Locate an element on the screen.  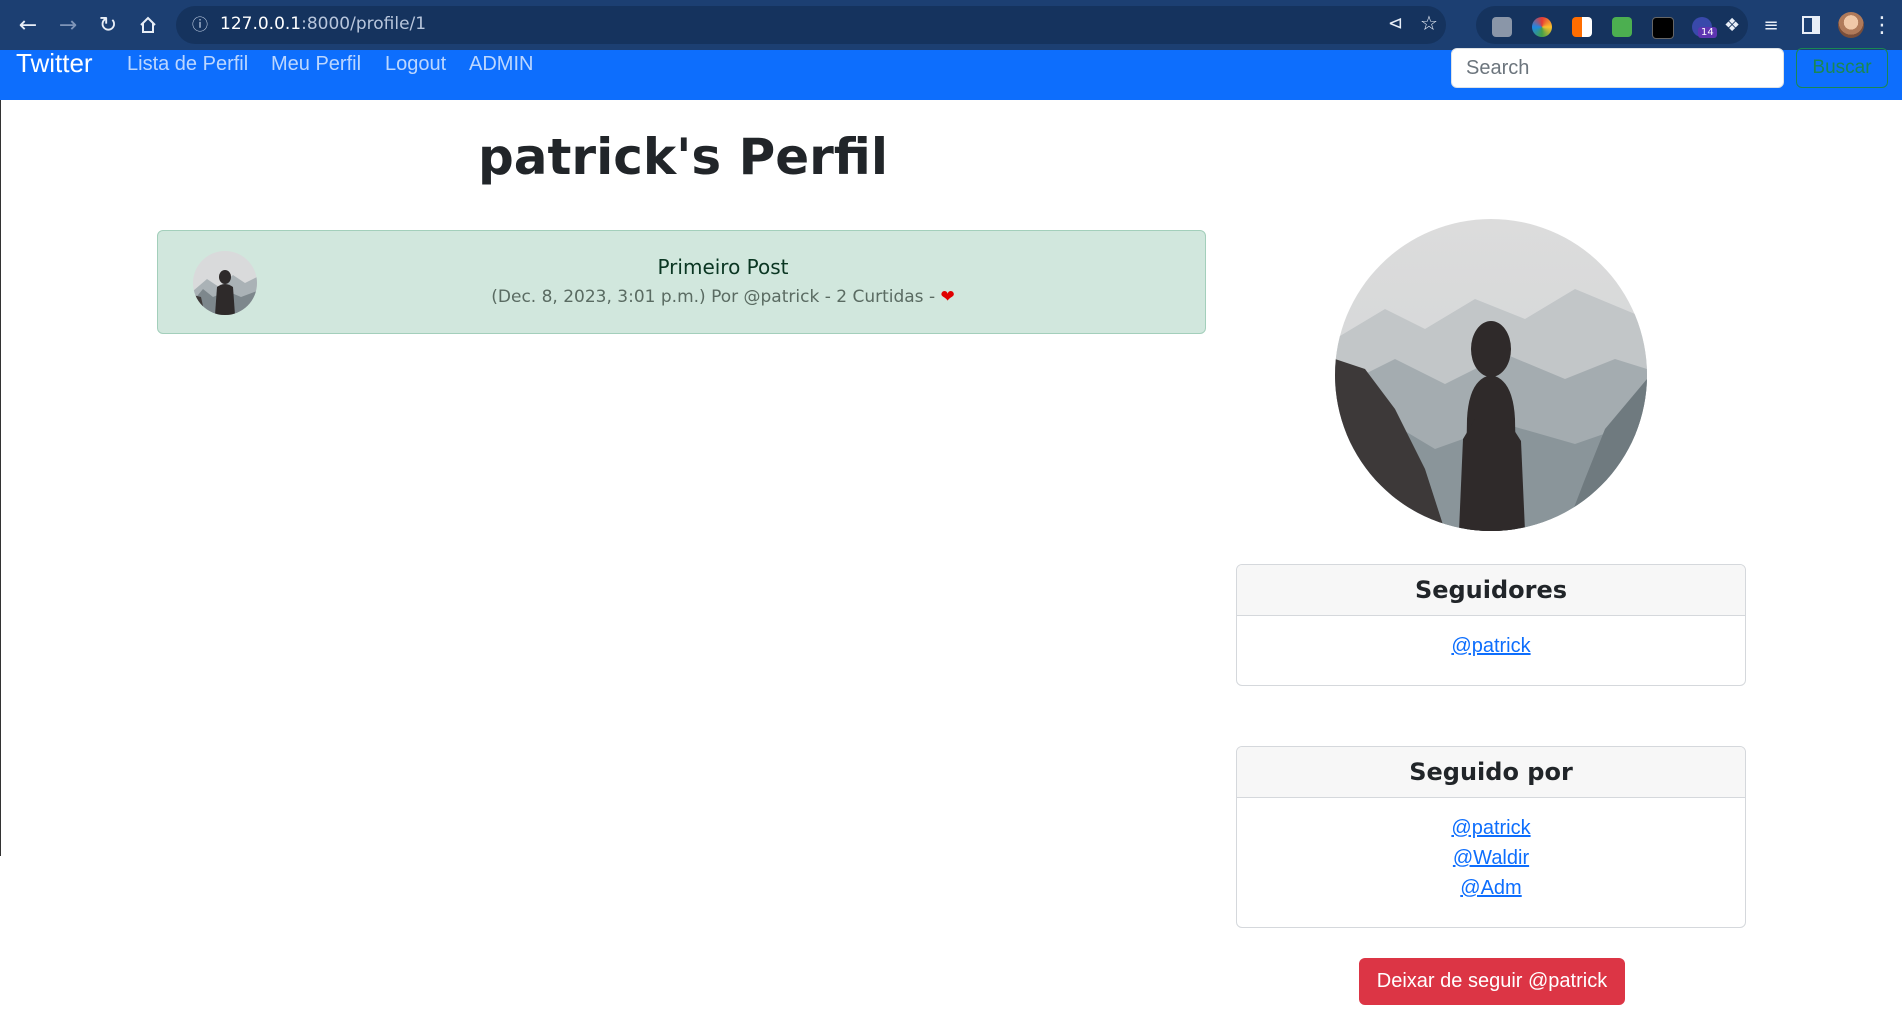
reload-icon: ↻ is located at coordinates (108, 25).